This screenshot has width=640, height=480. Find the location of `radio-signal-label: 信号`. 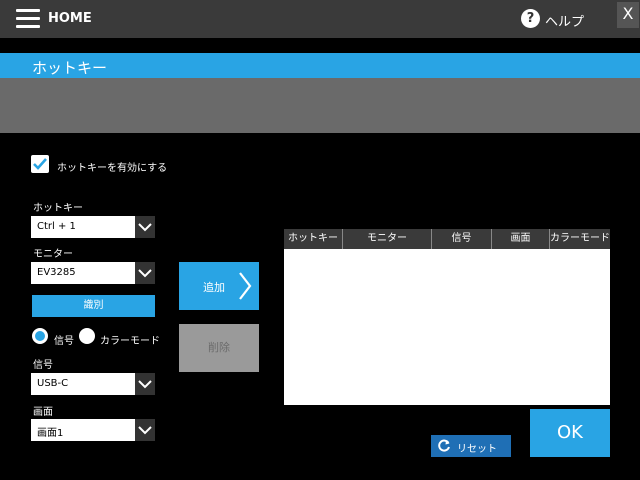

radio-signal-label: 信号 is located at coordinates (64, 341).